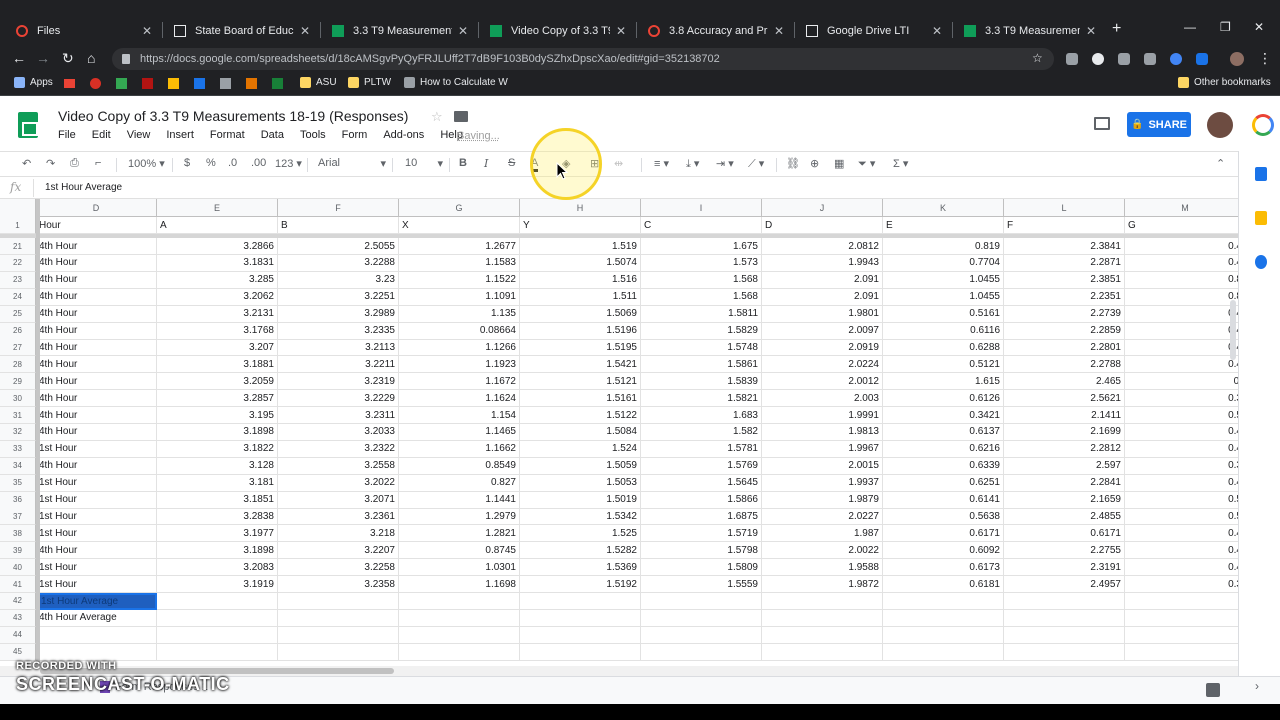 The width and height of the screenshot is (1280, 720). I want to click on table-cell: 0.3, so click(1181, 584).